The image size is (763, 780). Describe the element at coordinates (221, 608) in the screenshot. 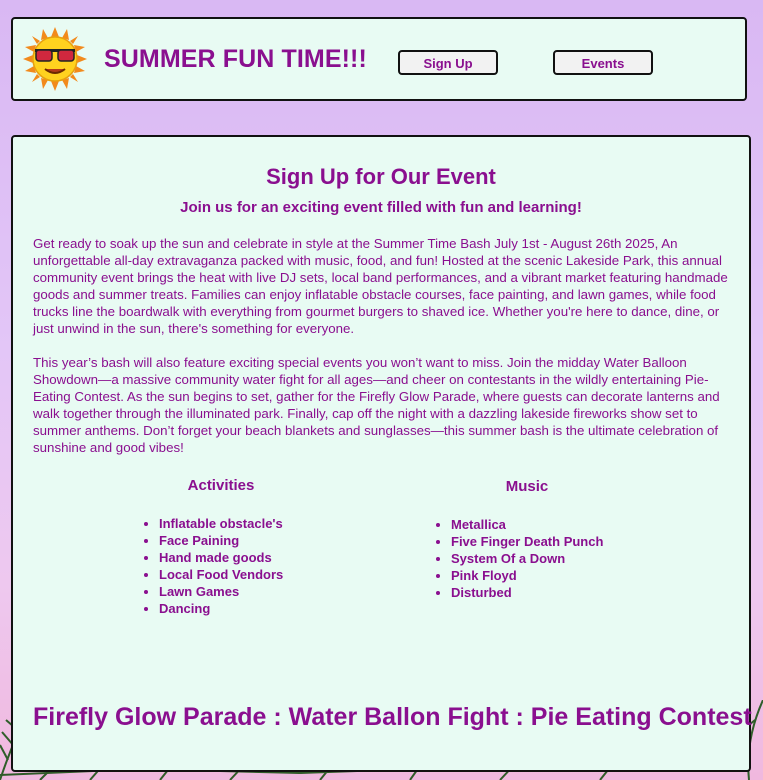

I see `list-item: Dancing` at that location.